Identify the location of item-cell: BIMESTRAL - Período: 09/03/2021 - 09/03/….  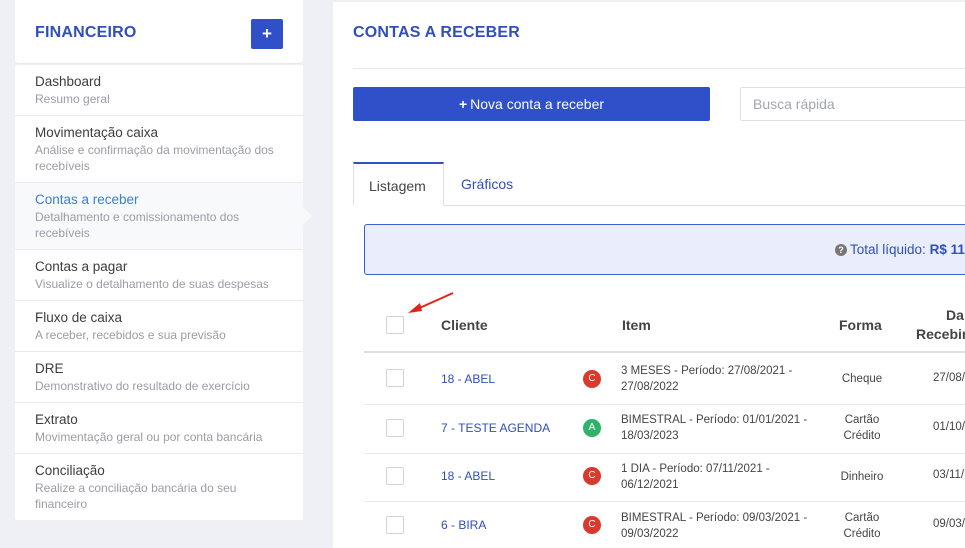
(716, 526).